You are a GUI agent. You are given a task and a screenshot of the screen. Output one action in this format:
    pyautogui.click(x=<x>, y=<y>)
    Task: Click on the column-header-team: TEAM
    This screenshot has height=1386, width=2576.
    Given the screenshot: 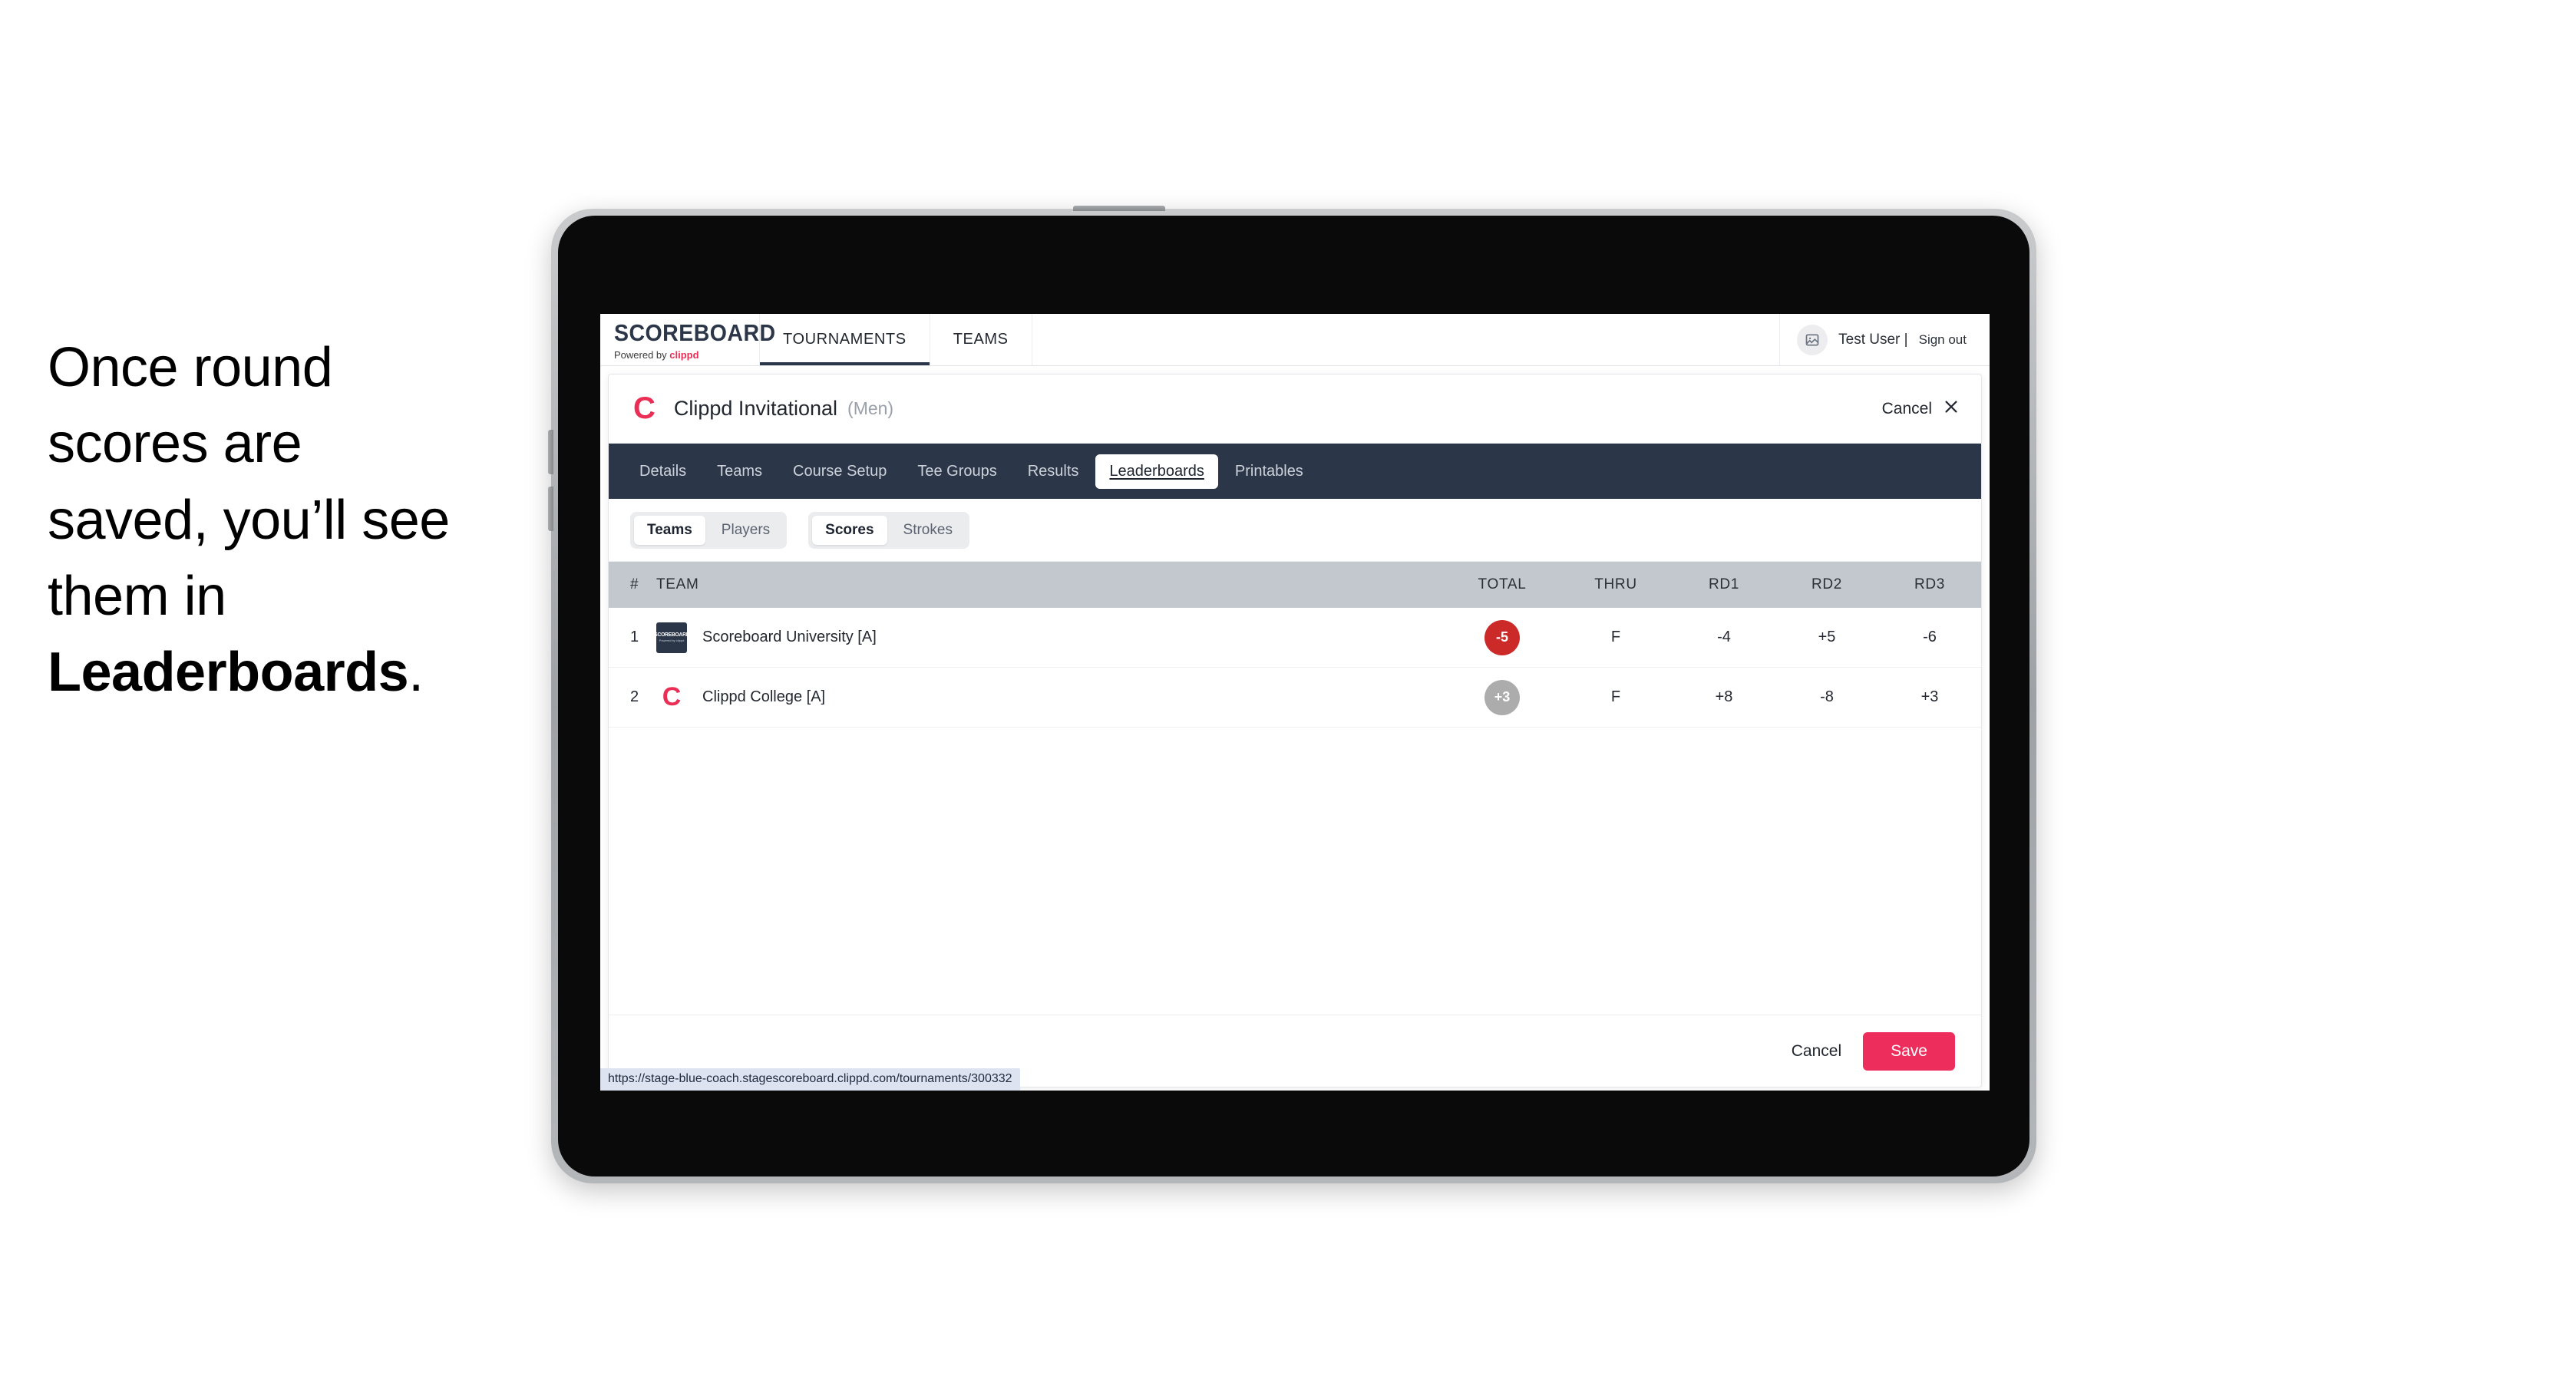 What is the action you would take?
    pyautogui.click(x=677, y=584)
    